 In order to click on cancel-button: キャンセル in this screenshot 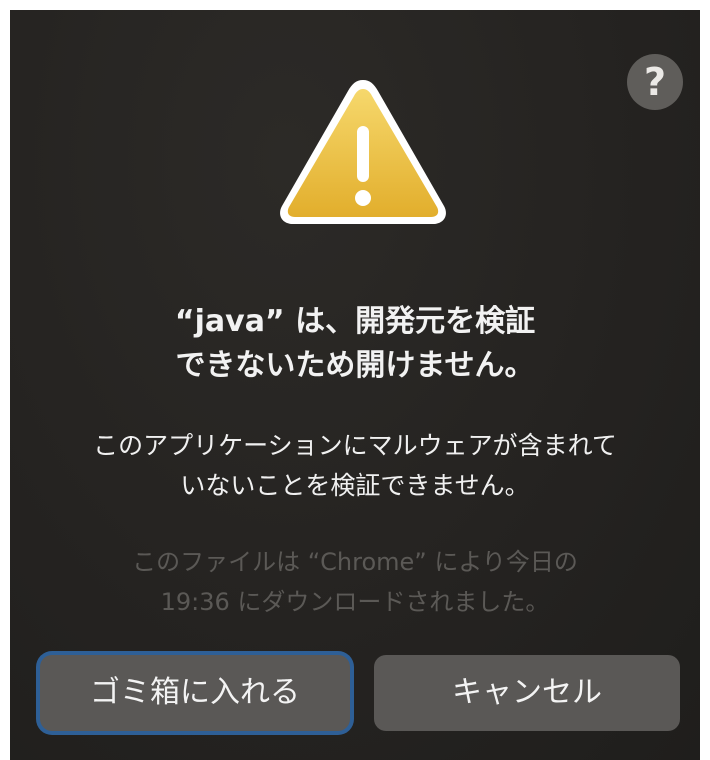, I will do `click(527, 693)`.